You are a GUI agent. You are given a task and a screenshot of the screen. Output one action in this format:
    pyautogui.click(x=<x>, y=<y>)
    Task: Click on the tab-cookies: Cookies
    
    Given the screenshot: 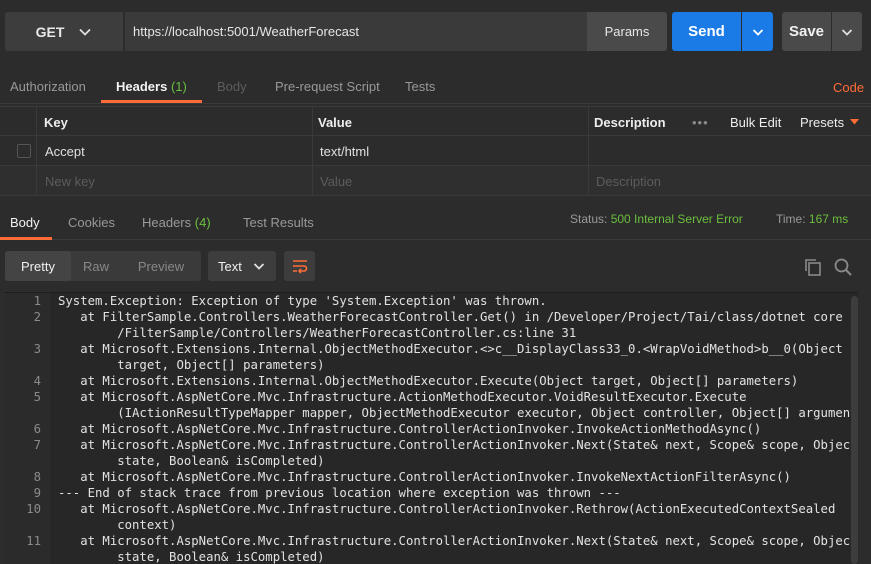 What is the action you would take?
    pyautogui.click(x=91, y=222)
    